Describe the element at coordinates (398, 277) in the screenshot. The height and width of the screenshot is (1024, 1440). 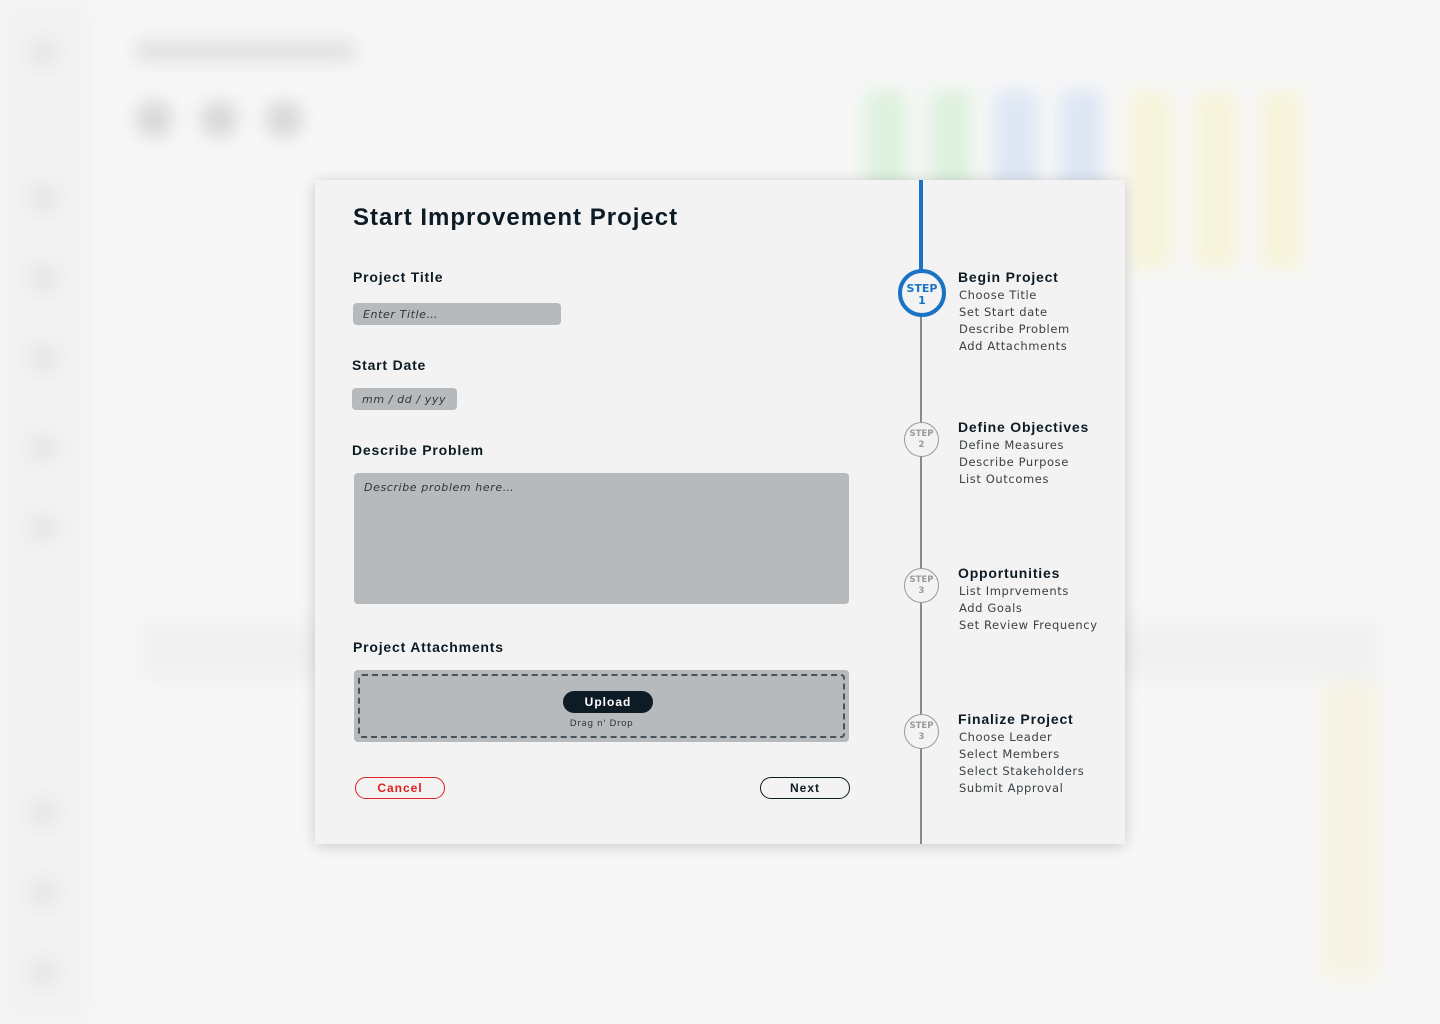
I see `project-title-label: Project Title` at that location.